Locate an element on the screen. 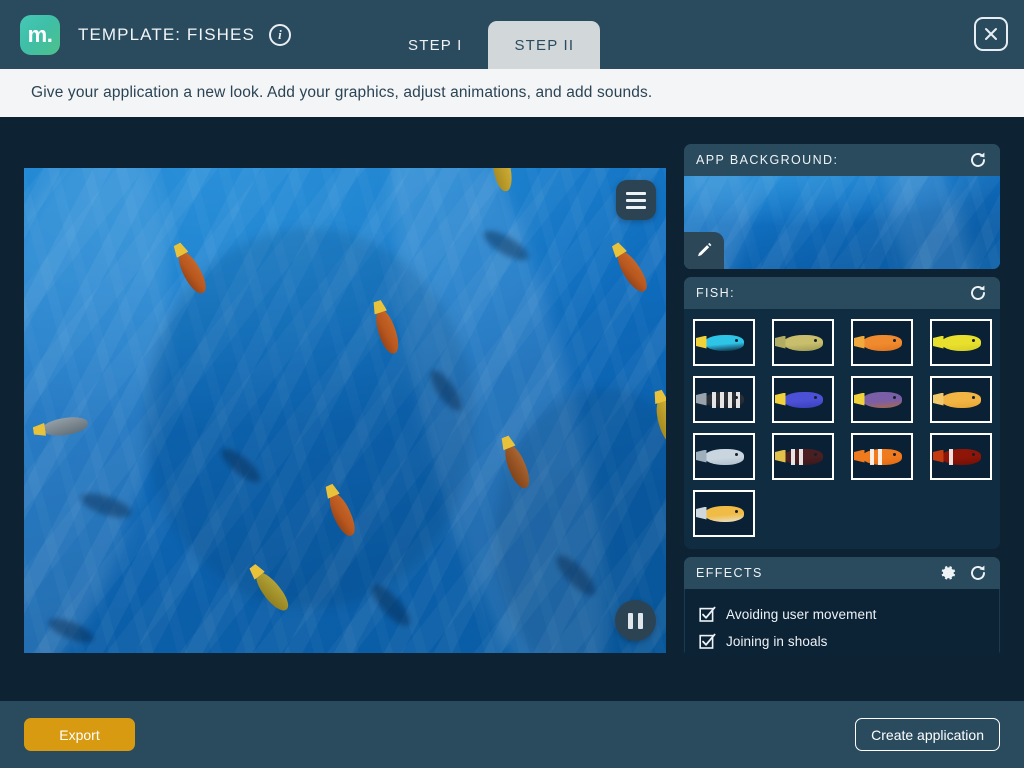  pause-bar is located at coordinates (640, 620).